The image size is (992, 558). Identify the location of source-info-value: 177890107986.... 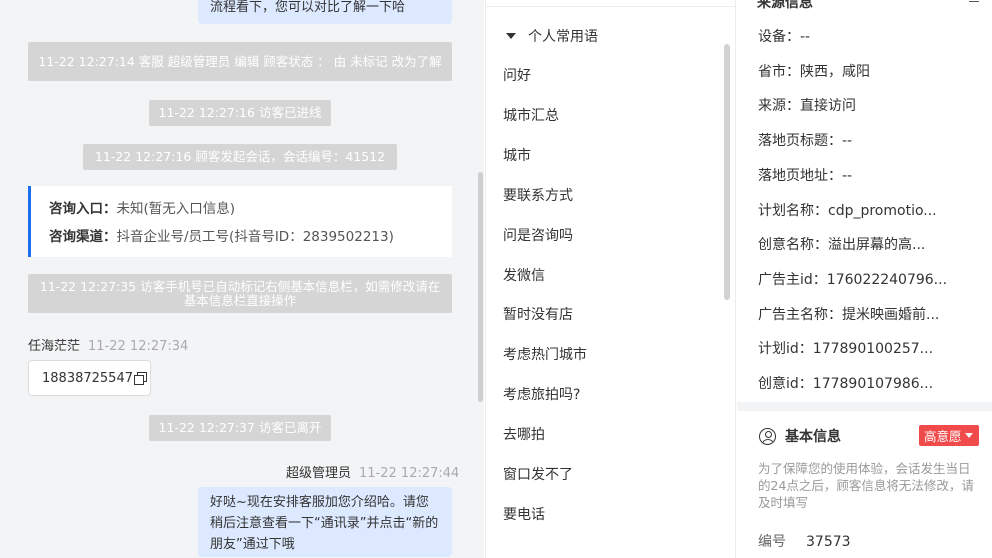
(873, 384).